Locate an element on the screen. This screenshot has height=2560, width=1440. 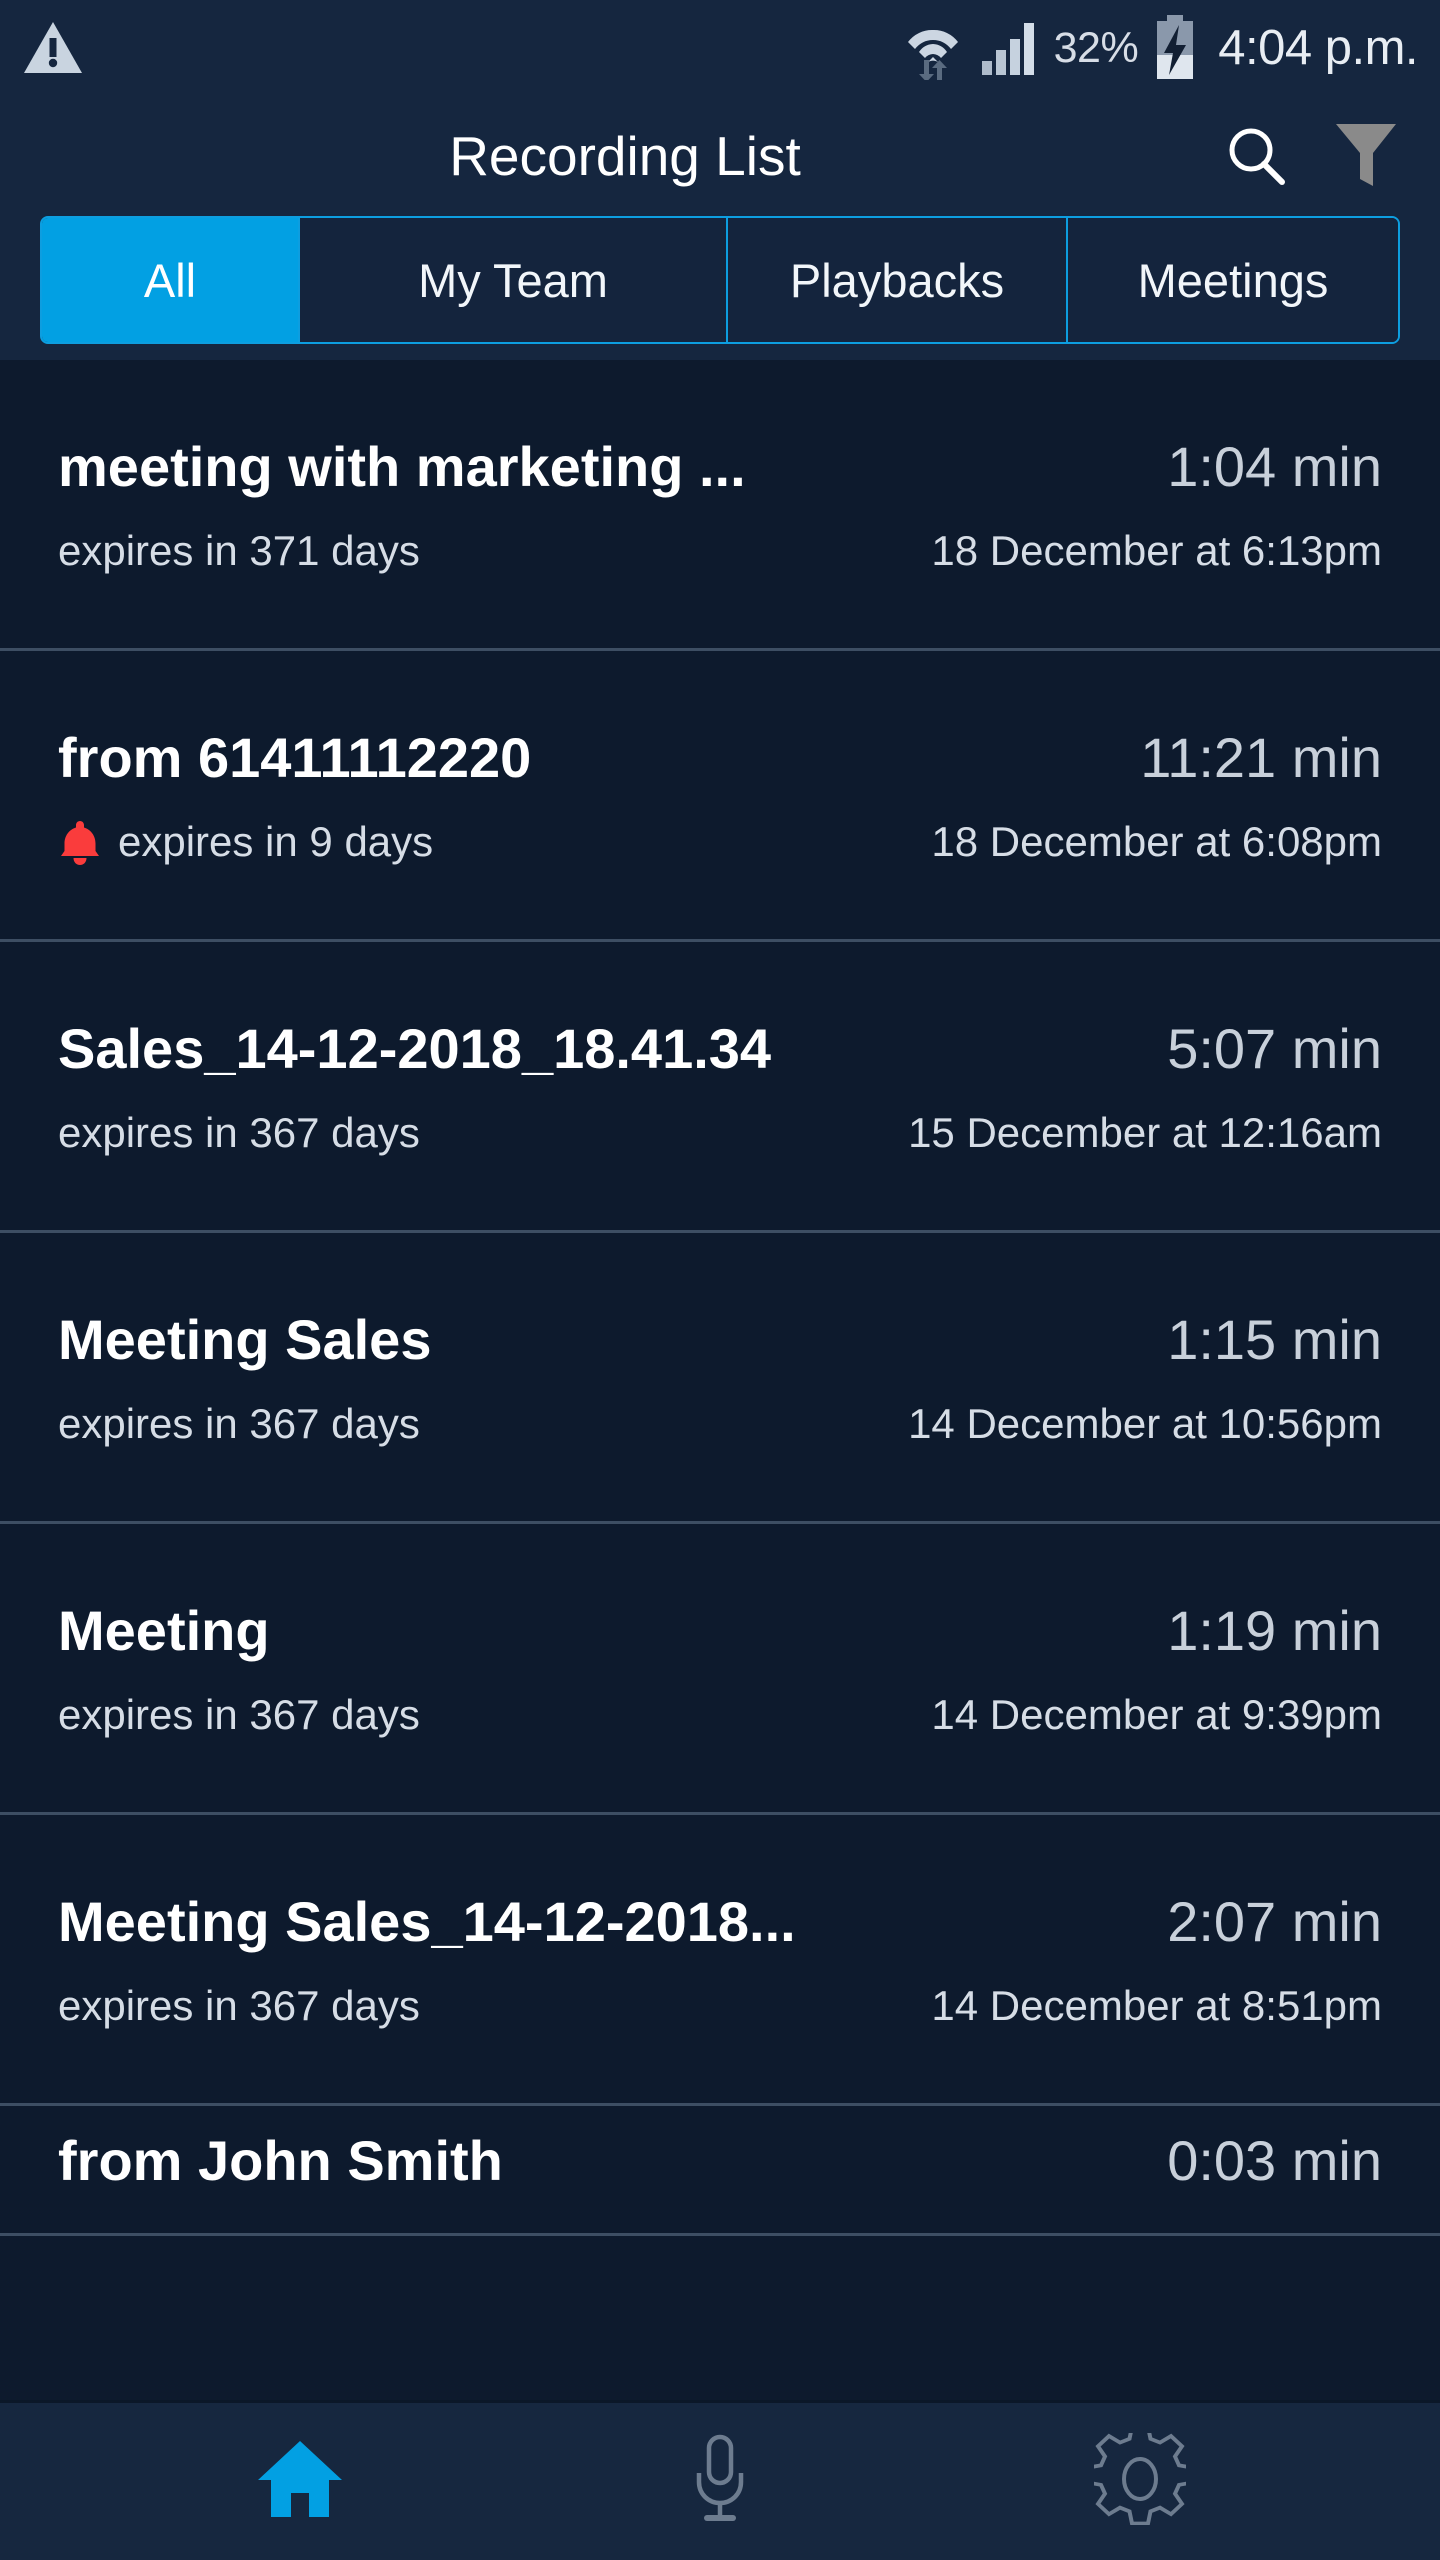
status-bar: 32% 4:04 p.m. is located at coordinates (720, 48).